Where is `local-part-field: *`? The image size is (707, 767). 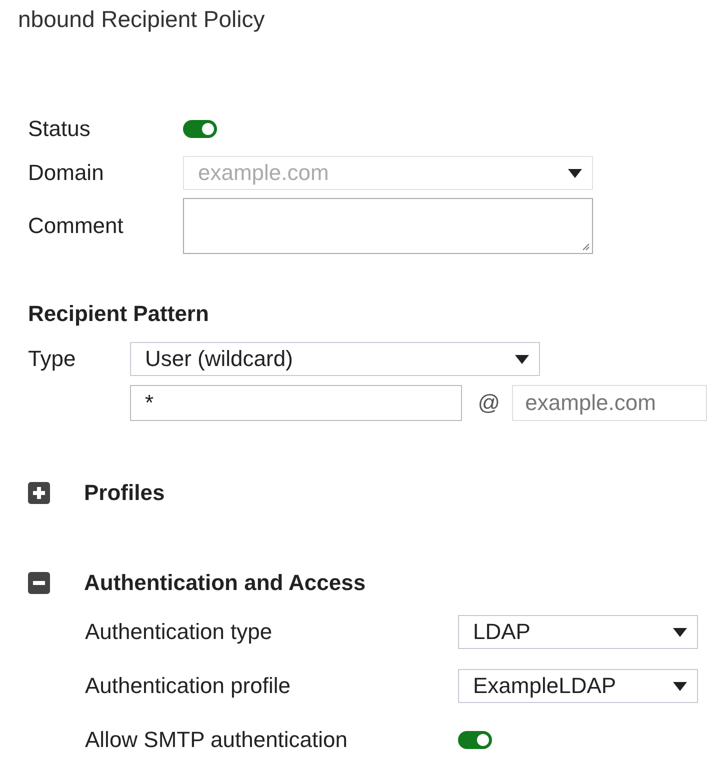 local-part-field: * is located at coordinates (296, 403).